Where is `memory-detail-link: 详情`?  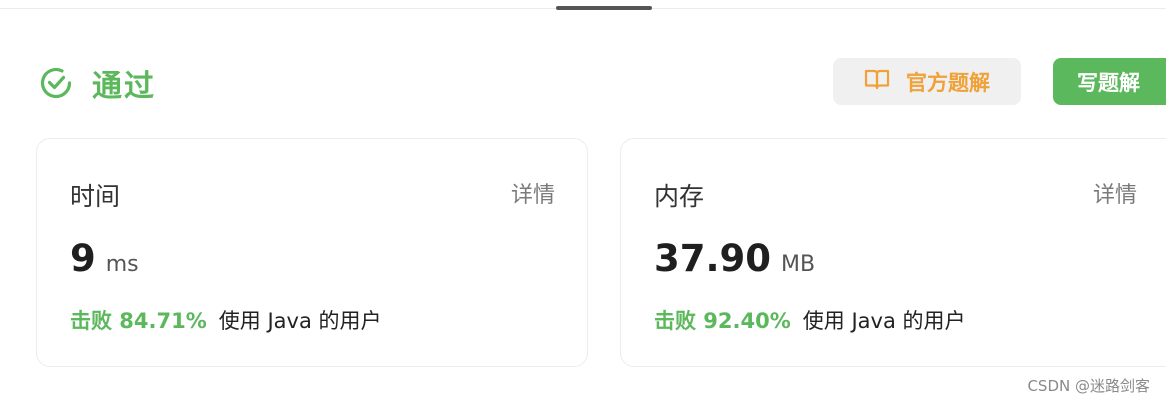 memory-detail-link: 详情 is located at coordinates (1115, 193).